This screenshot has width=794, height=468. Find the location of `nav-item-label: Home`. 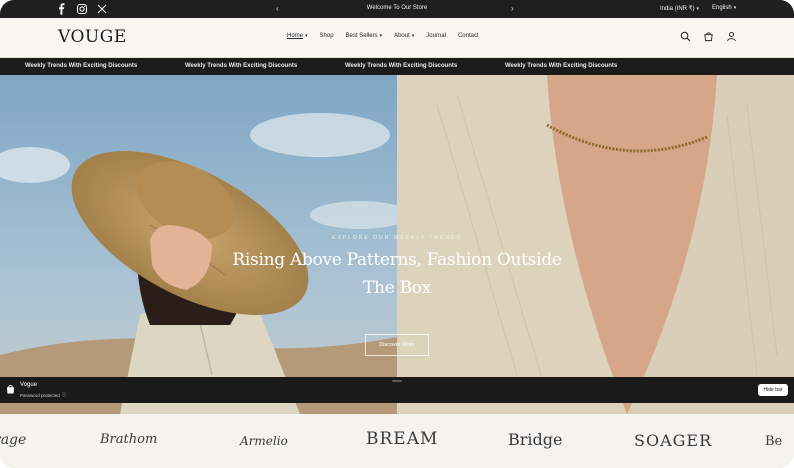

nav-item-label: Home is located at coordinates (295, 36).